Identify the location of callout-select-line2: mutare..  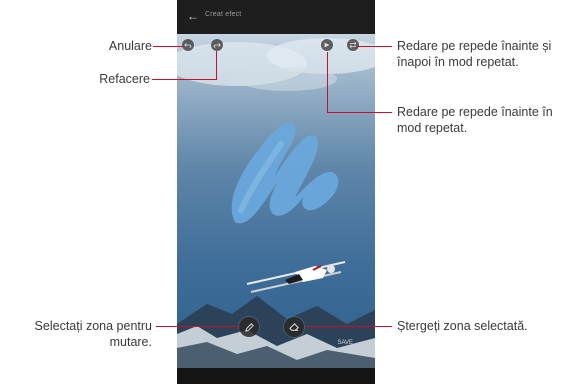
(130, 342).